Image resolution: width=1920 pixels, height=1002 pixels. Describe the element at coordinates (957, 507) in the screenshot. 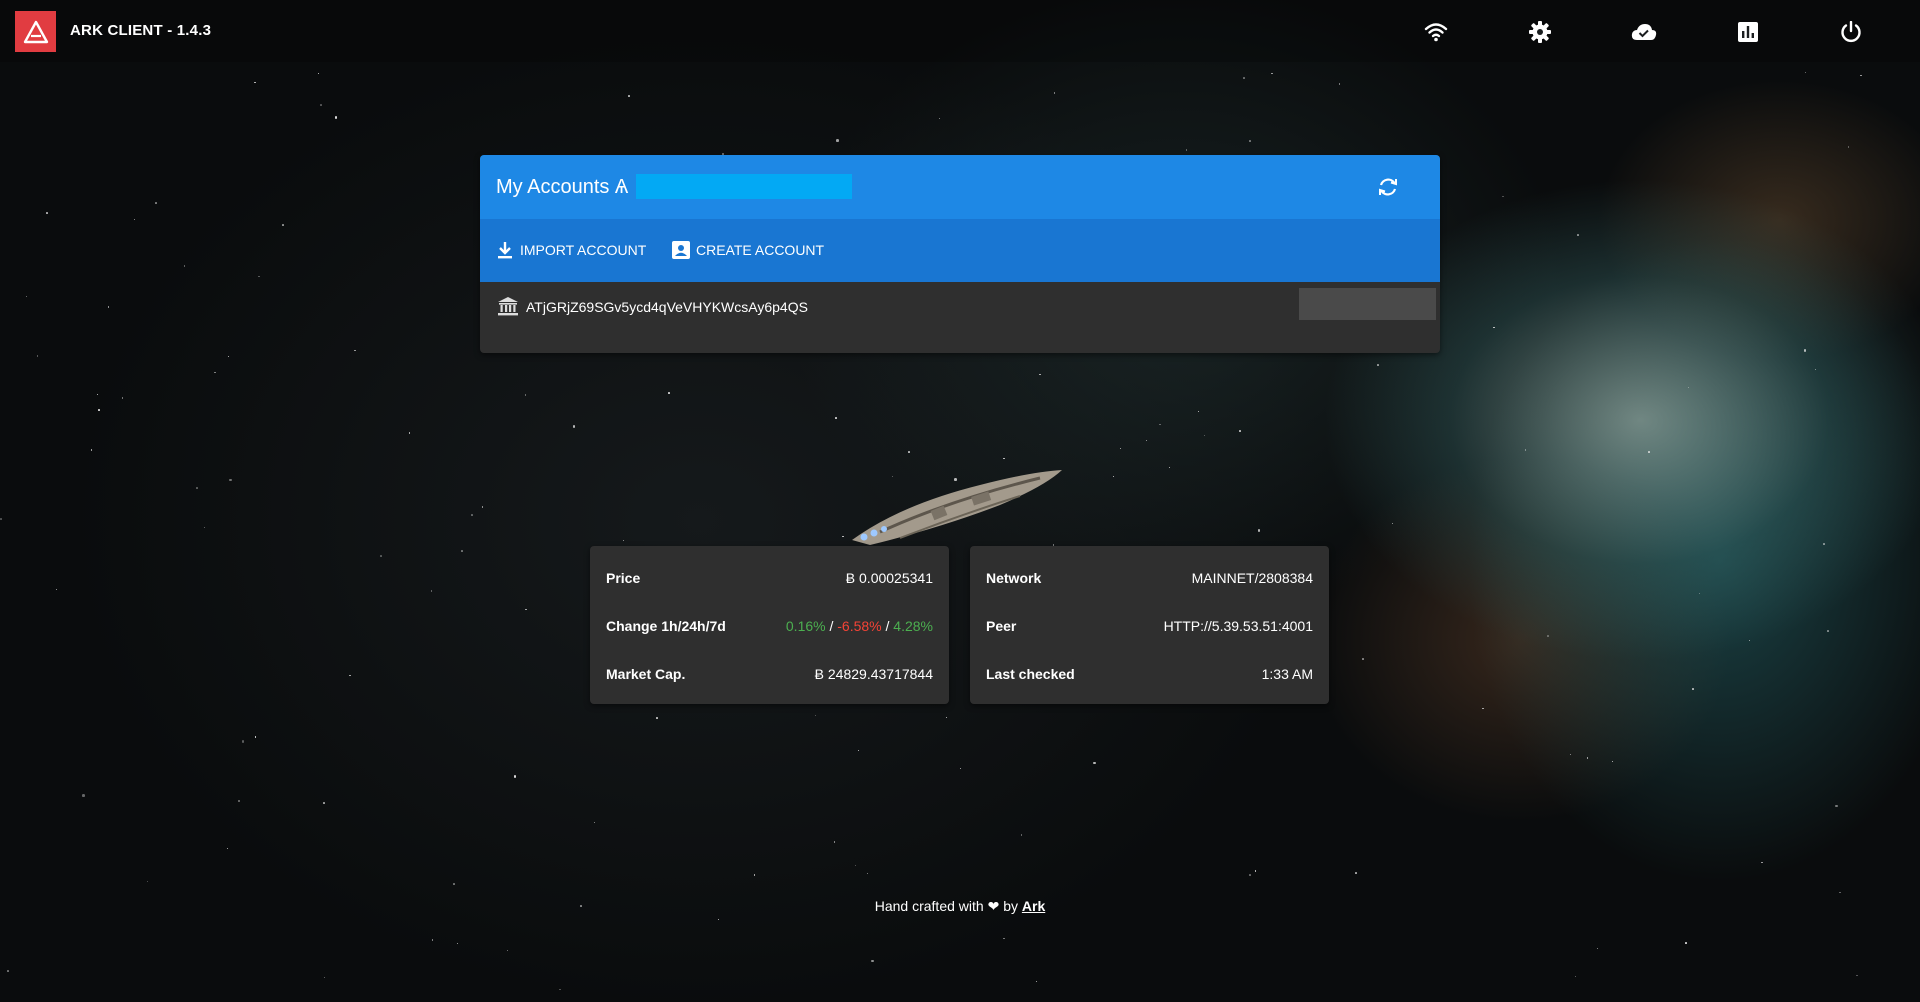

I see `spaceship-image` at that location.